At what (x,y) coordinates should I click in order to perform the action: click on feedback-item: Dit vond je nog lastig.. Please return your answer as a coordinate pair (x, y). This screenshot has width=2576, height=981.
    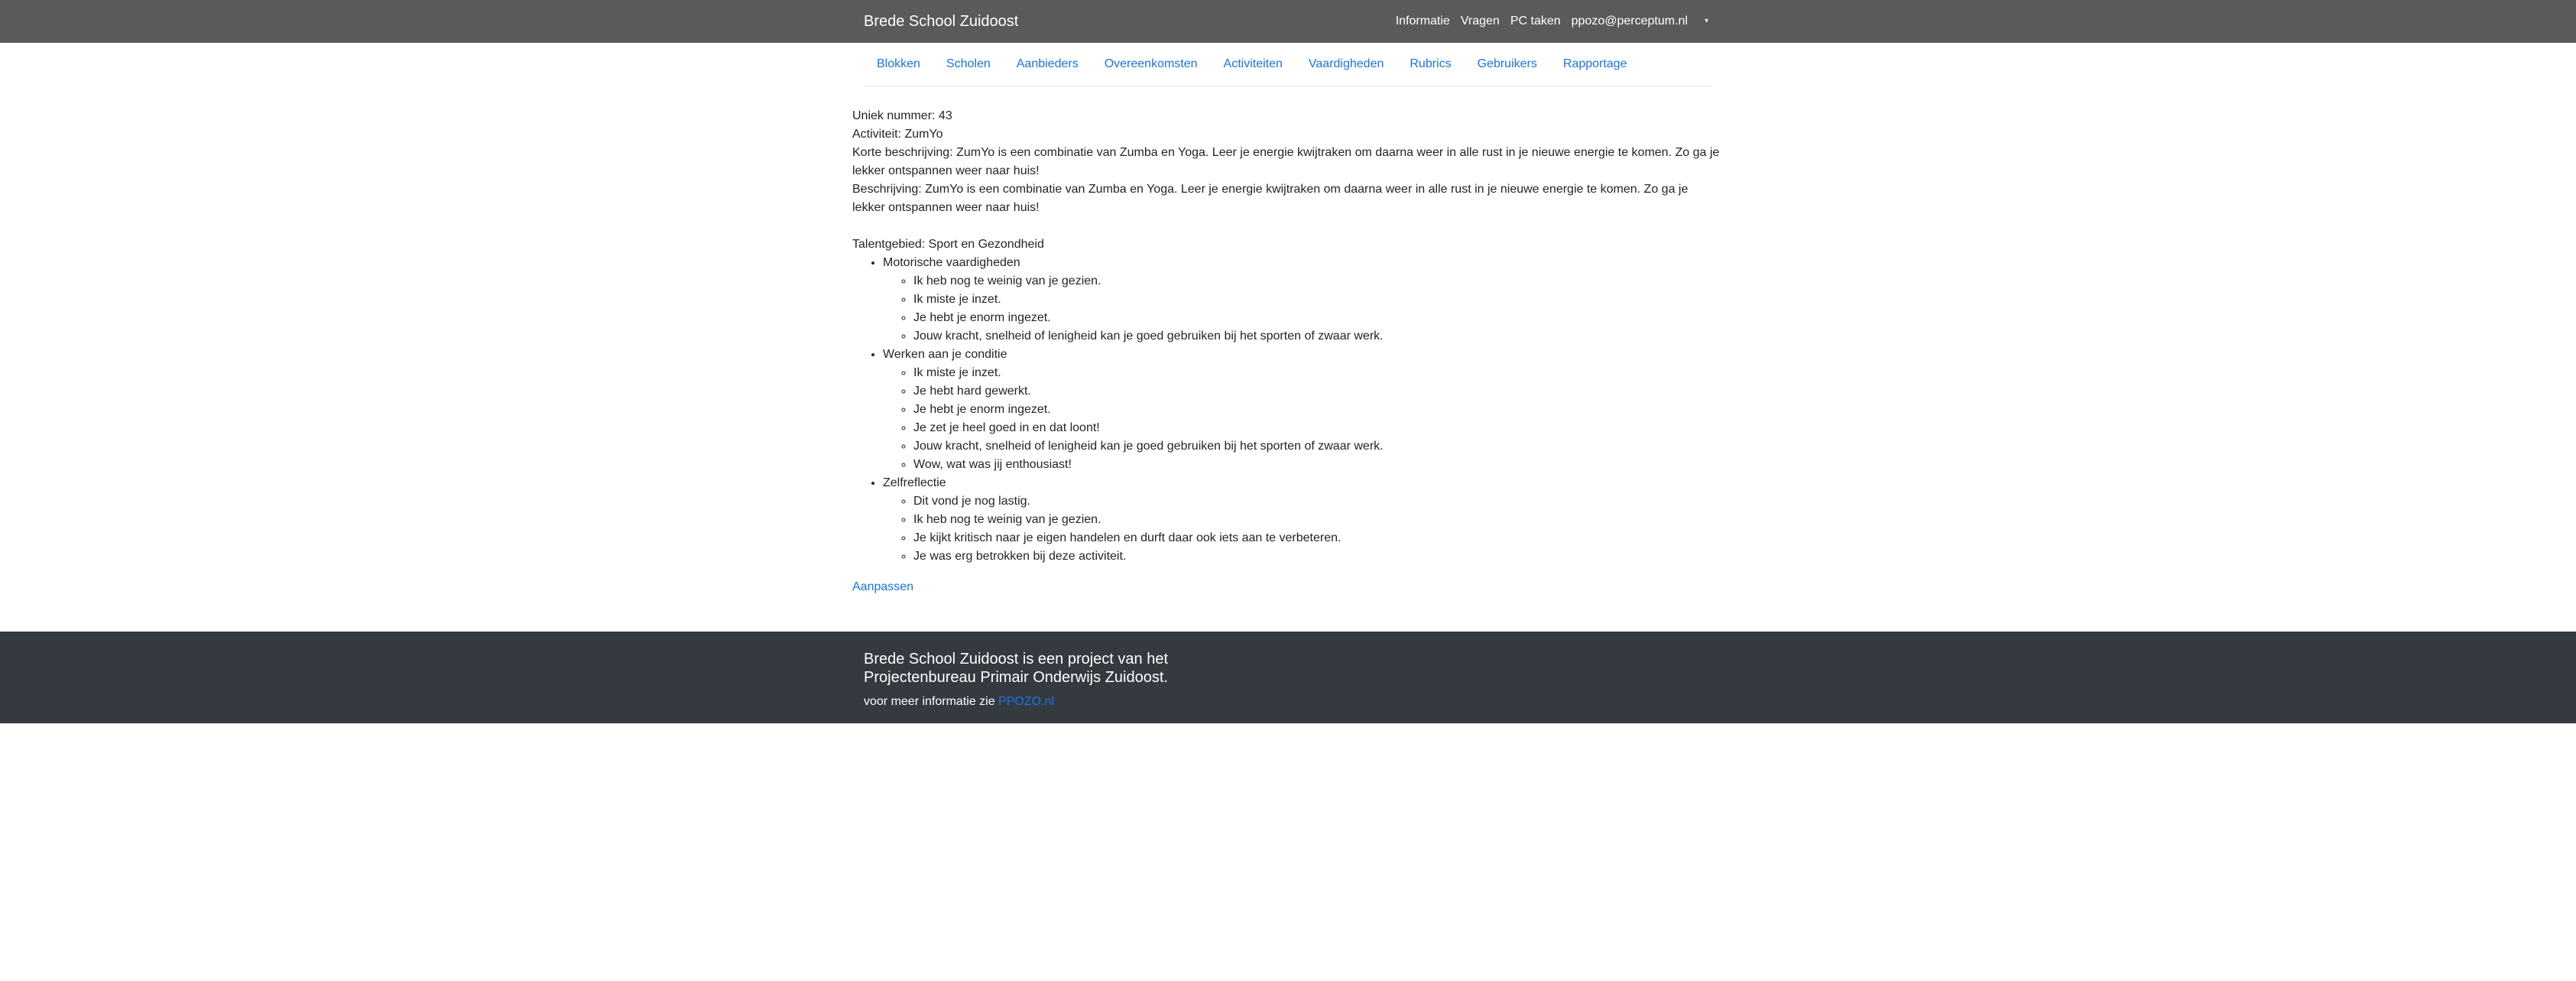
    Looking at the image, I should click on (1318, 501).